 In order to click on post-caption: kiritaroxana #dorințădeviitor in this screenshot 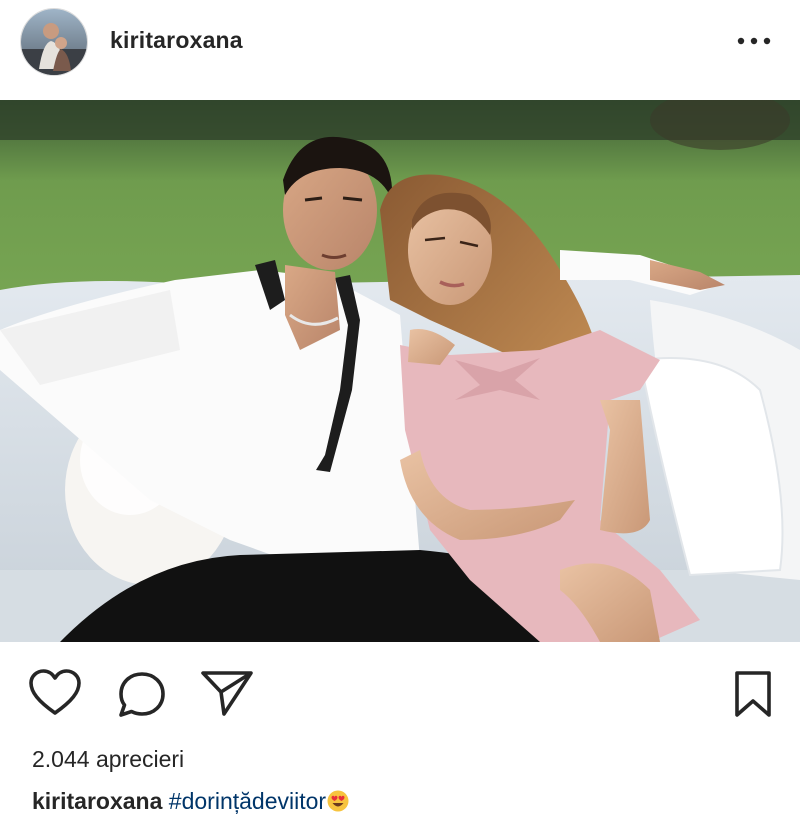, I will do `click(190, 801)`.